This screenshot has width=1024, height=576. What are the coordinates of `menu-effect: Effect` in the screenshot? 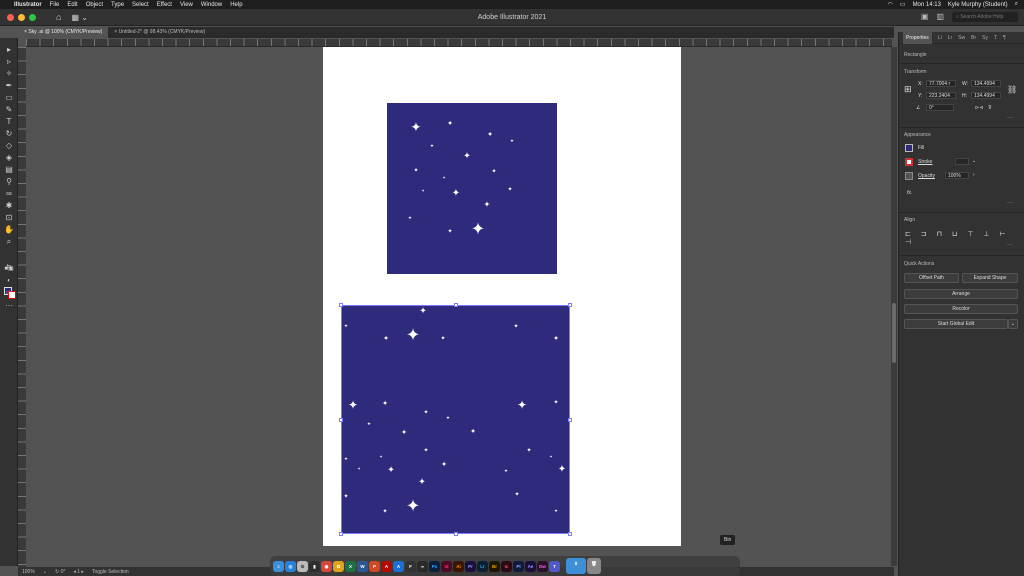 It's located at (164, 5).